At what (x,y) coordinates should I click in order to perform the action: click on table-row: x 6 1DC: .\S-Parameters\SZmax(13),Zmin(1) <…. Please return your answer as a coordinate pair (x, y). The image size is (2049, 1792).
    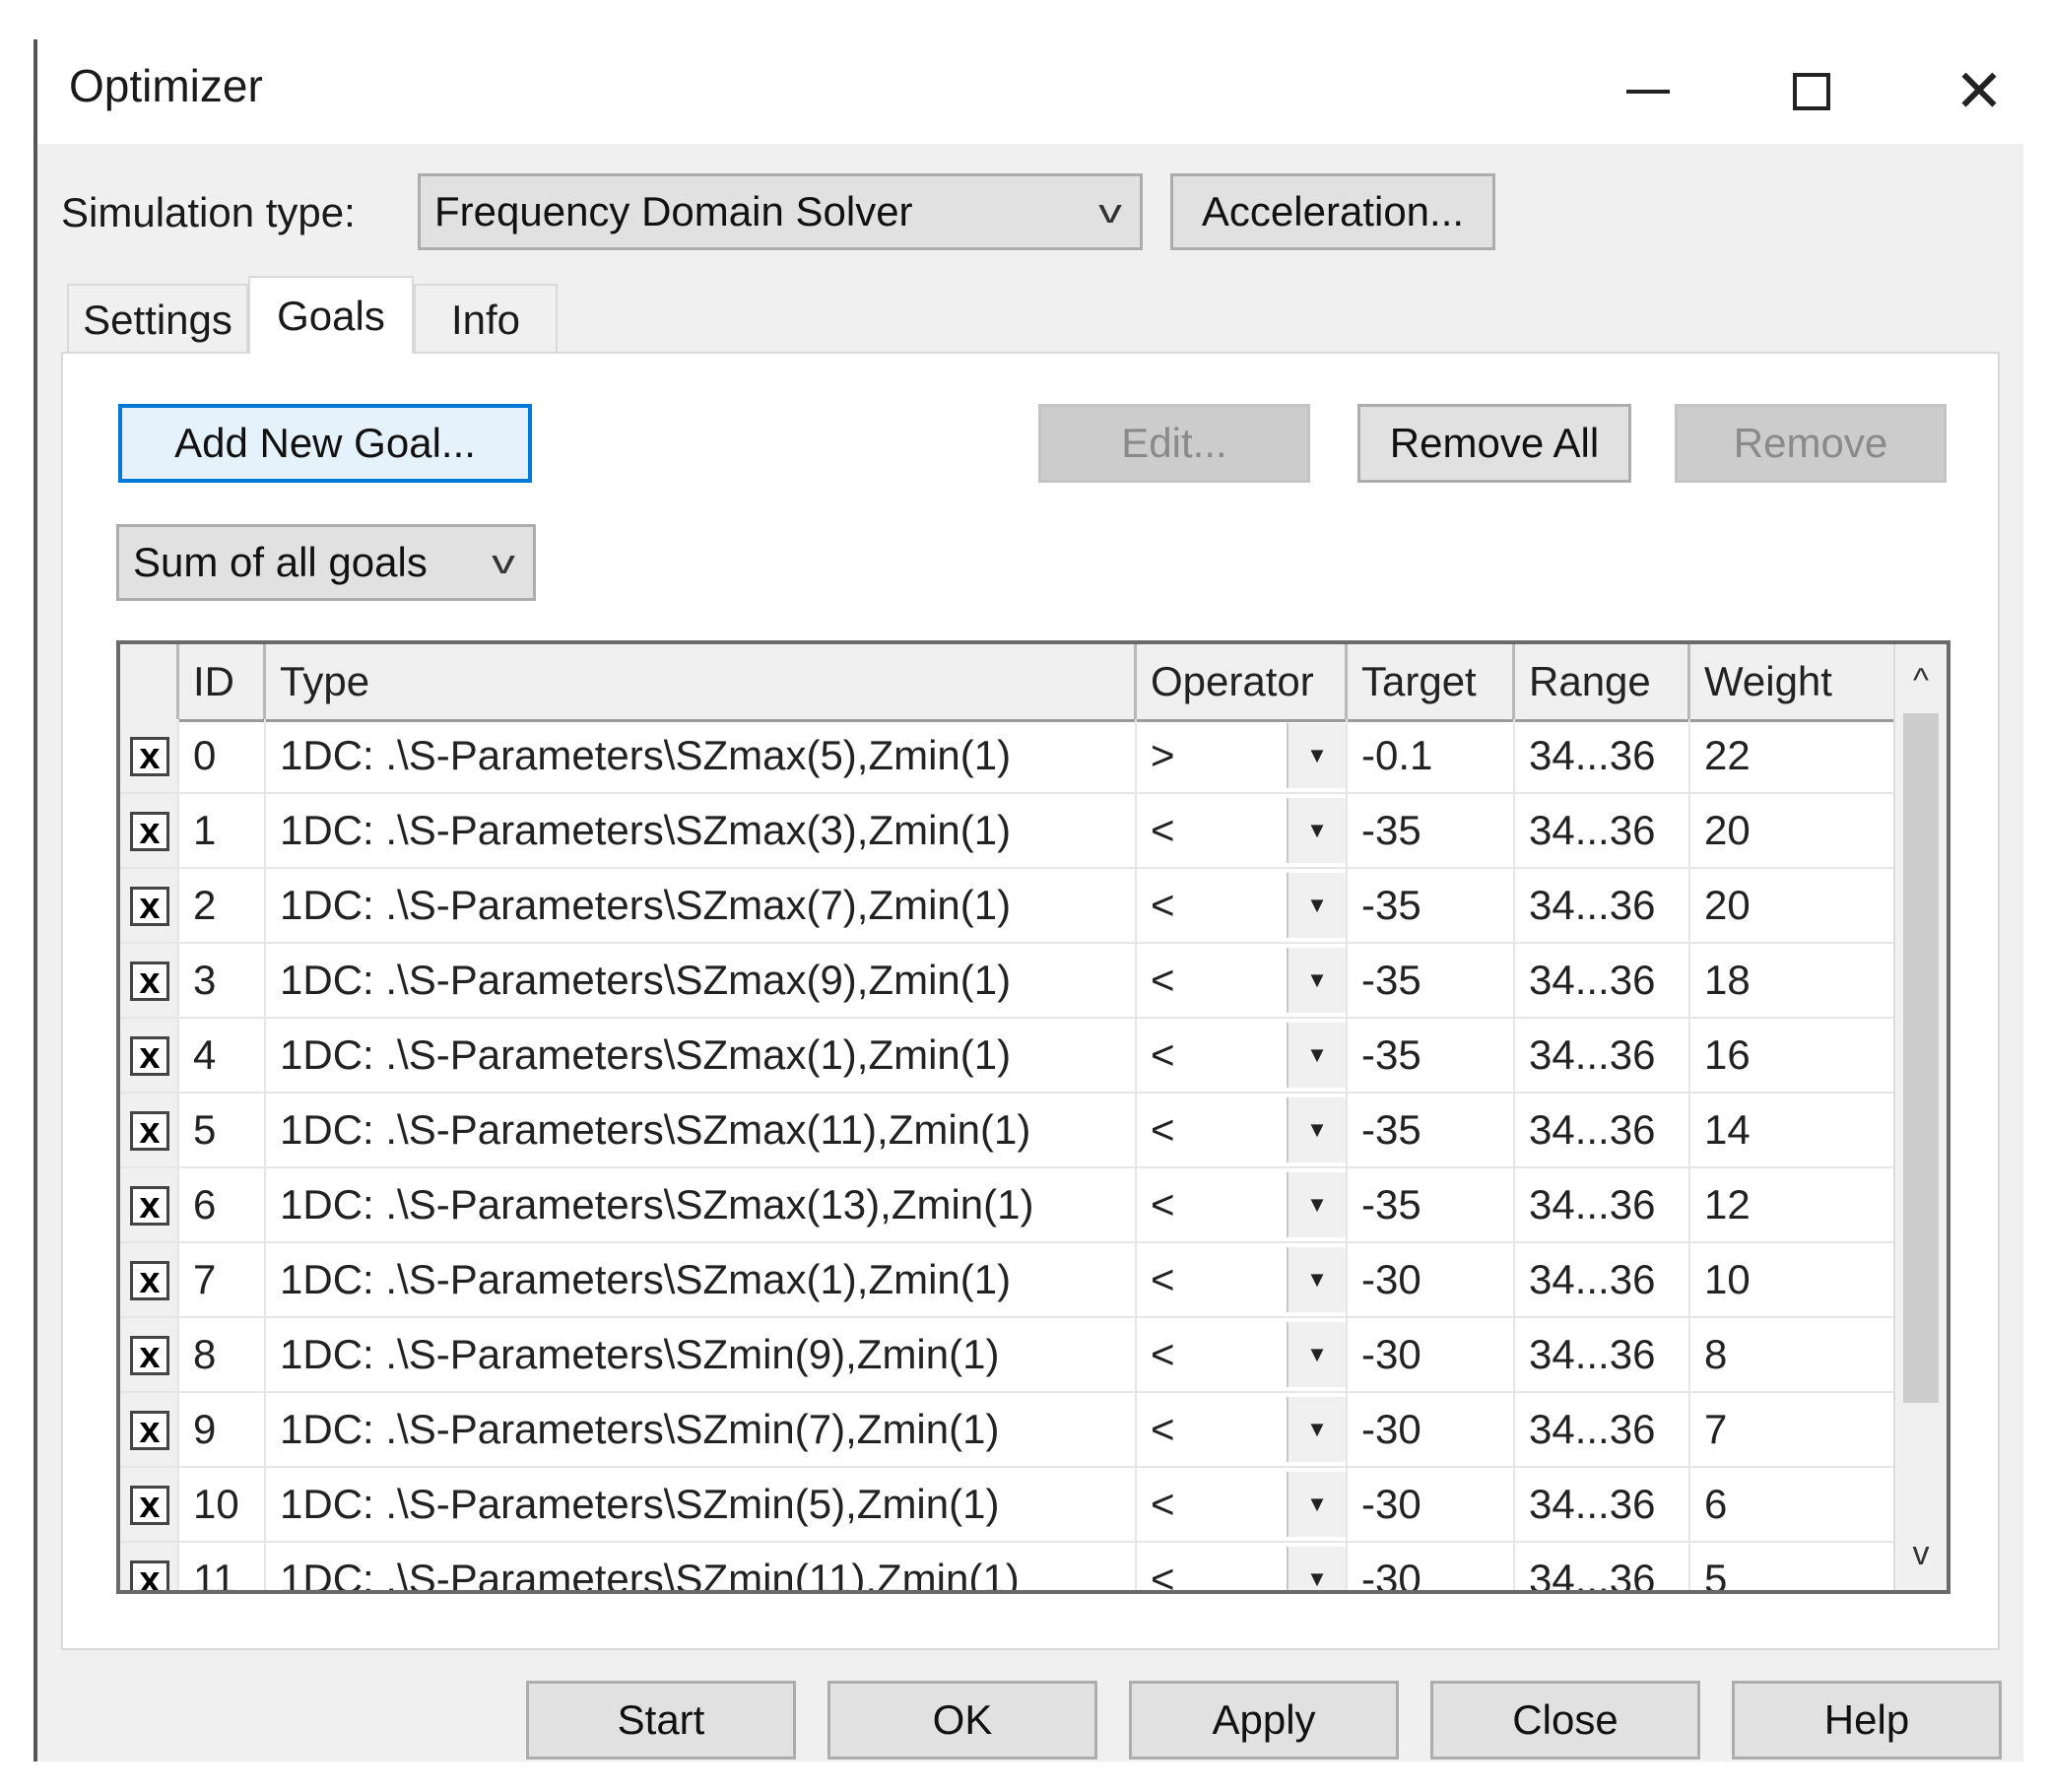
    Looking at the image, I should click on (1007, 1205).